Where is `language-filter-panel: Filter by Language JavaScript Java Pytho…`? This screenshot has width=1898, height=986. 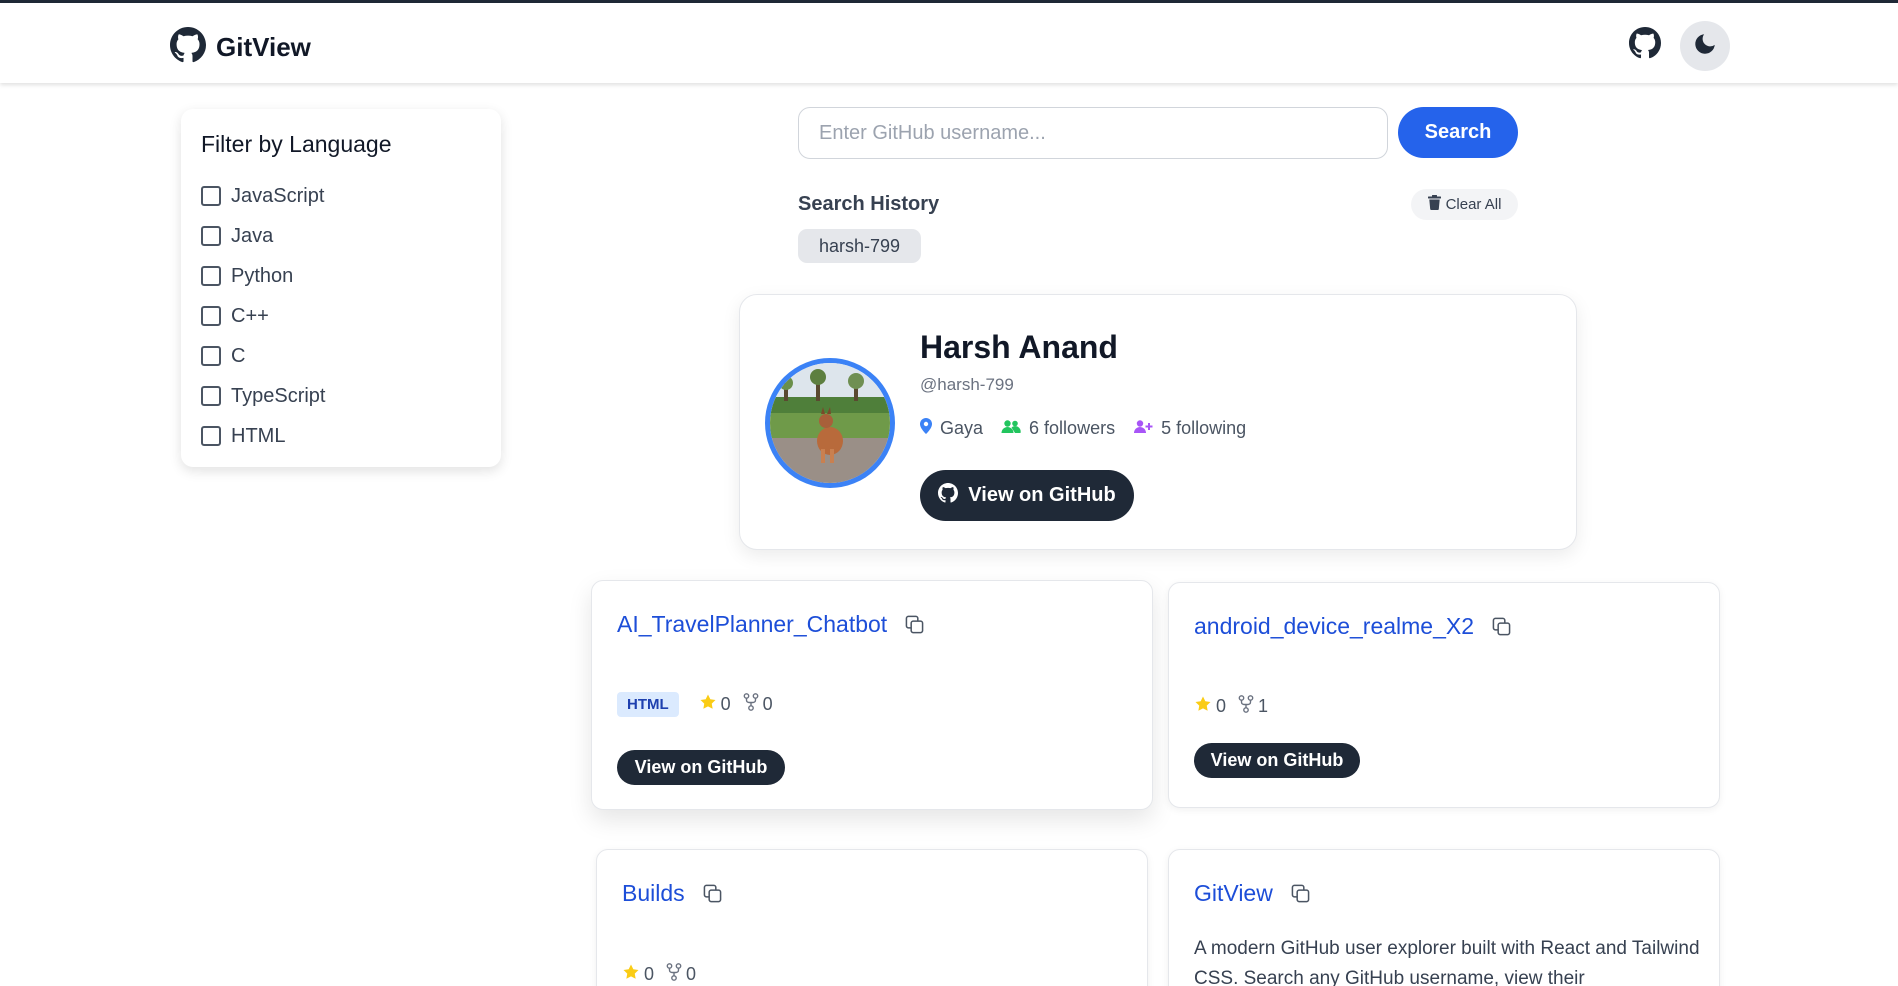 language-filter-panel: Filter by Language JavaScript Java Pytho… is located at coordinates (341, 288).